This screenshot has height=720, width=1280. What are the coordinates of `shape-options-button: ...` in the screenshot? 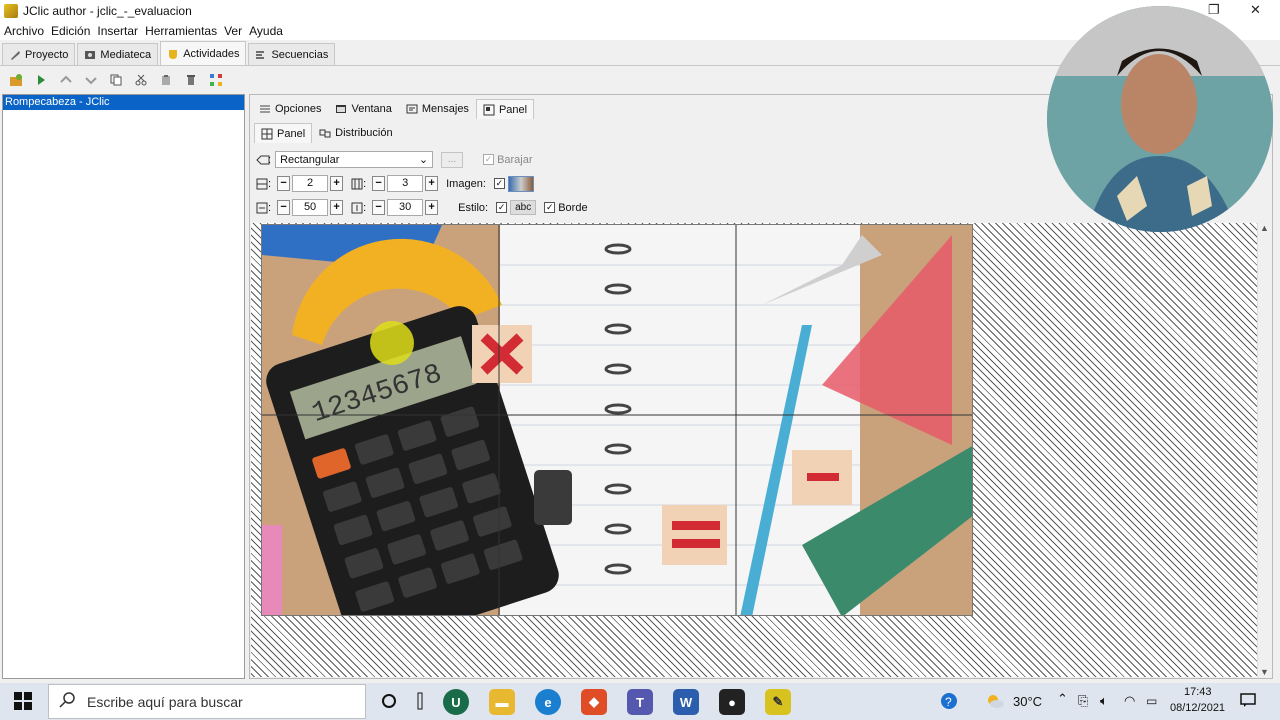 It's located at (452, 159).